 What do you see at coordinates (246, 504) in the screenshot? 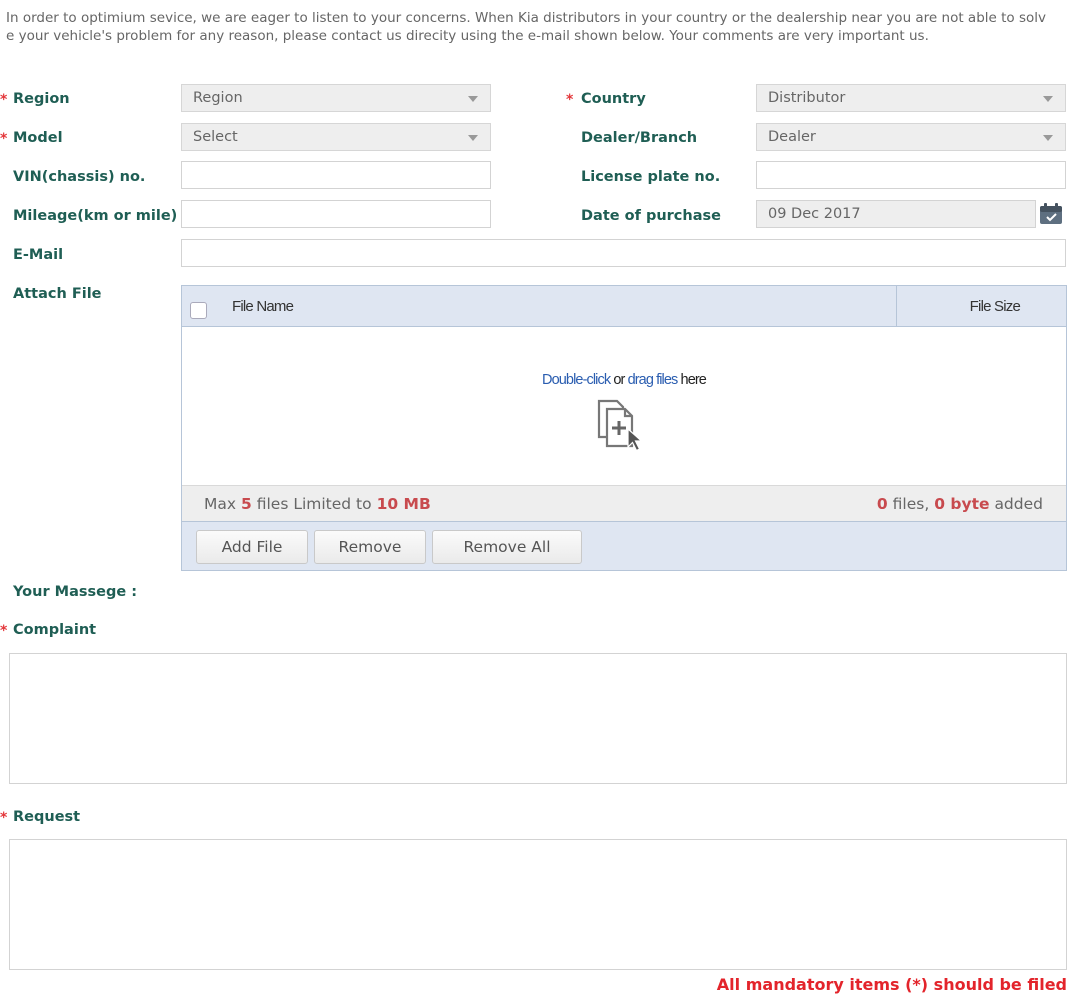
I see `max-files-count: 5` at bounding box center [246, 504].